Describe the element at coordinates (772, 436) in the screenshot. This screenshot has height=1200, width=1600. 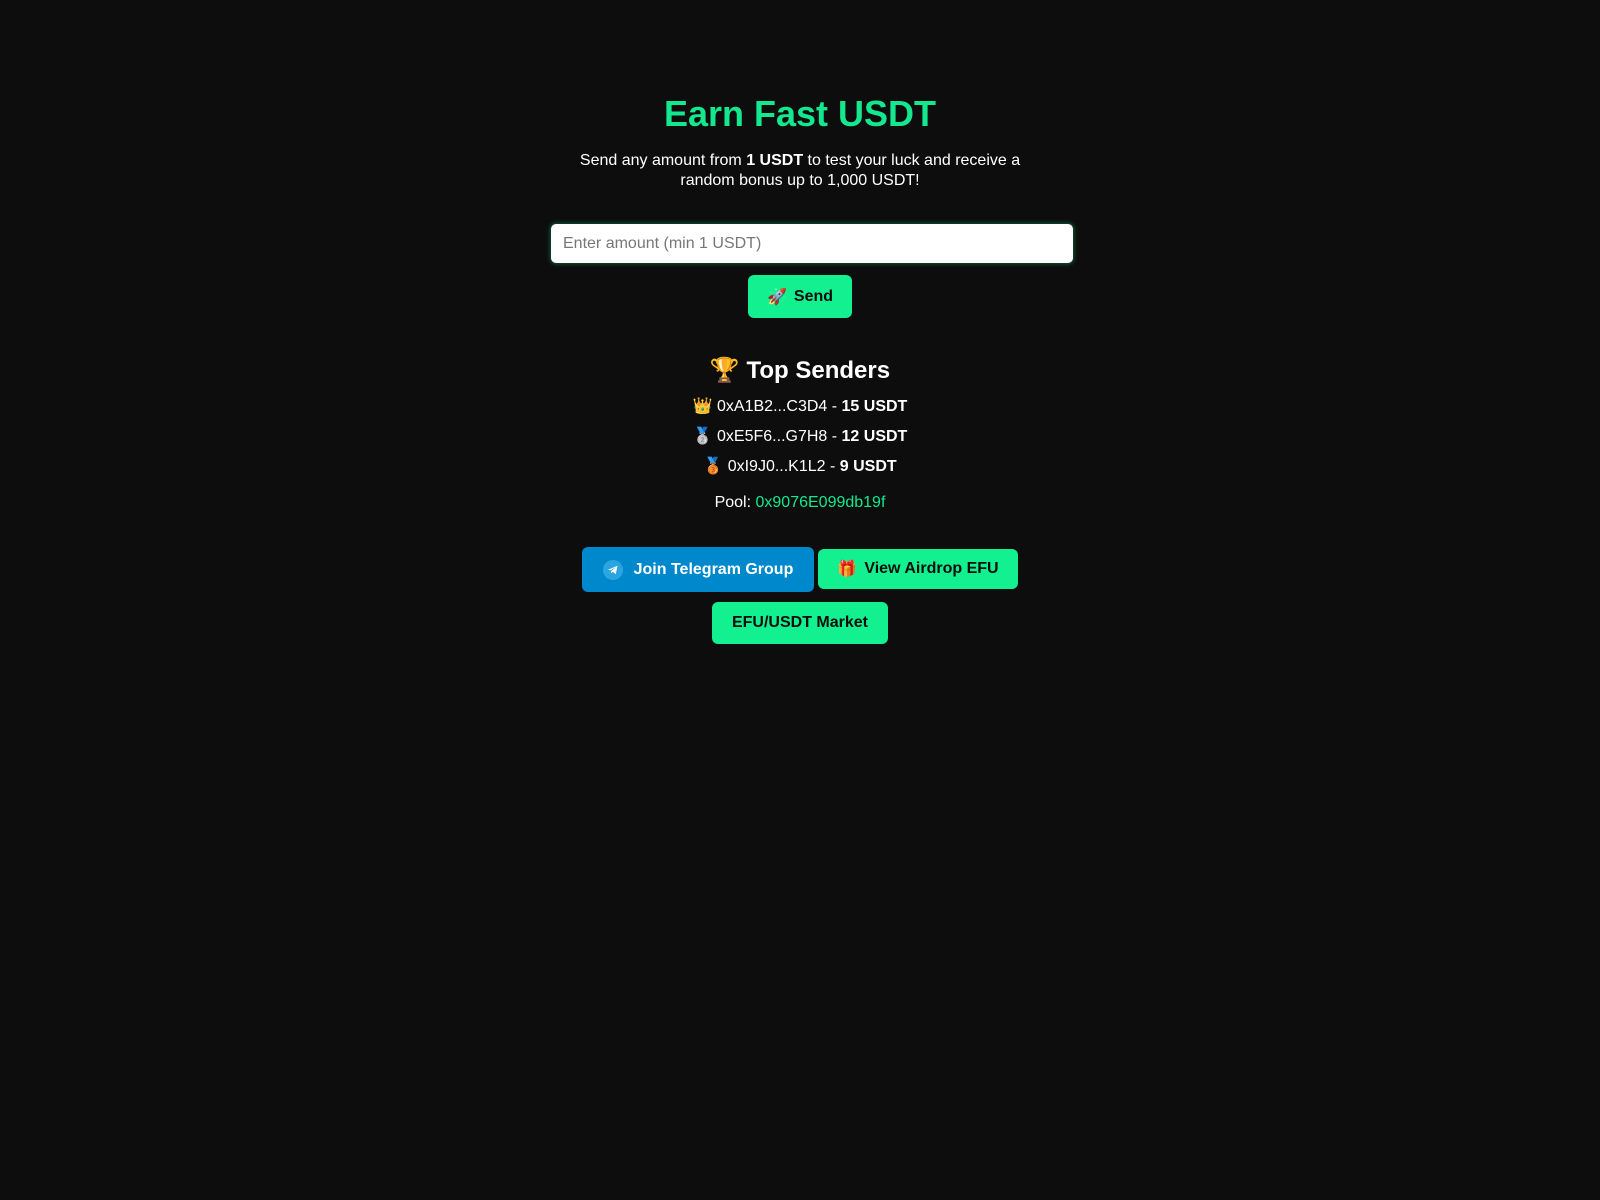
I see `sender-address: 0xE5F6...G7H8` at that location.